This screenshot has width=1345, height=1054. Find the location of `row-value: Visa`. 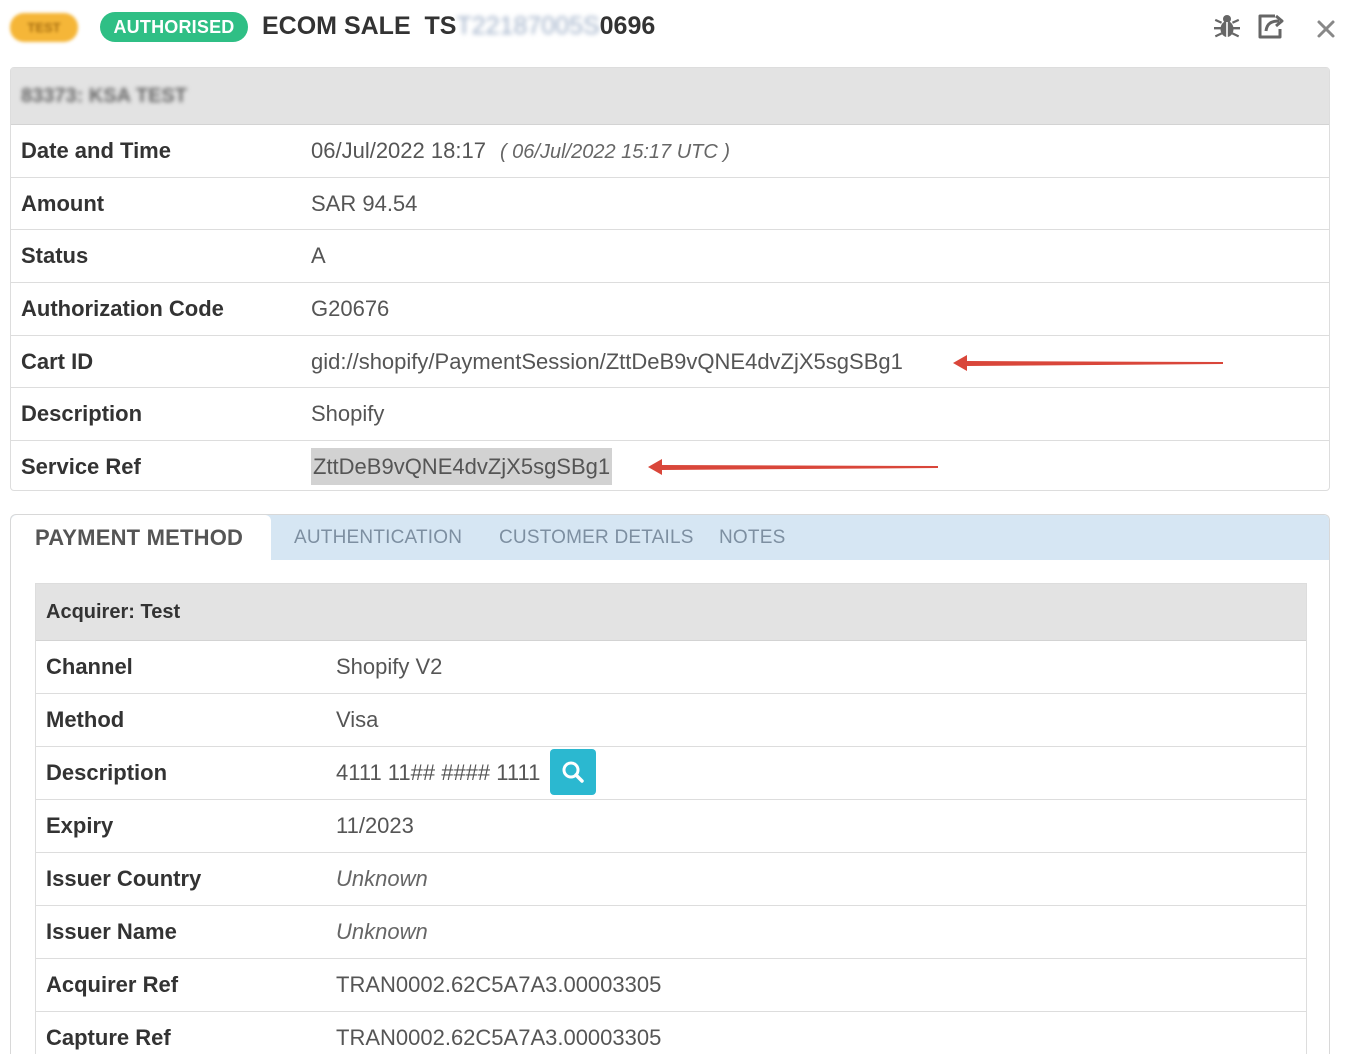

row-value: Visa is located at coordinates (357, 719).